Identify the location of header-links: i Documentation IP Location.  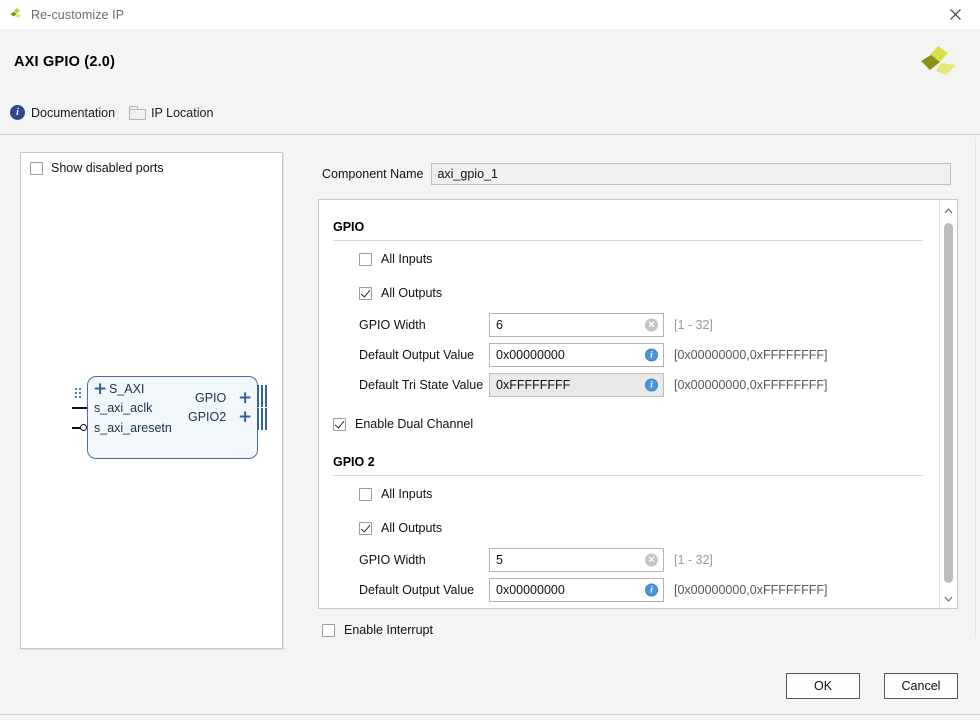
(111, 112).